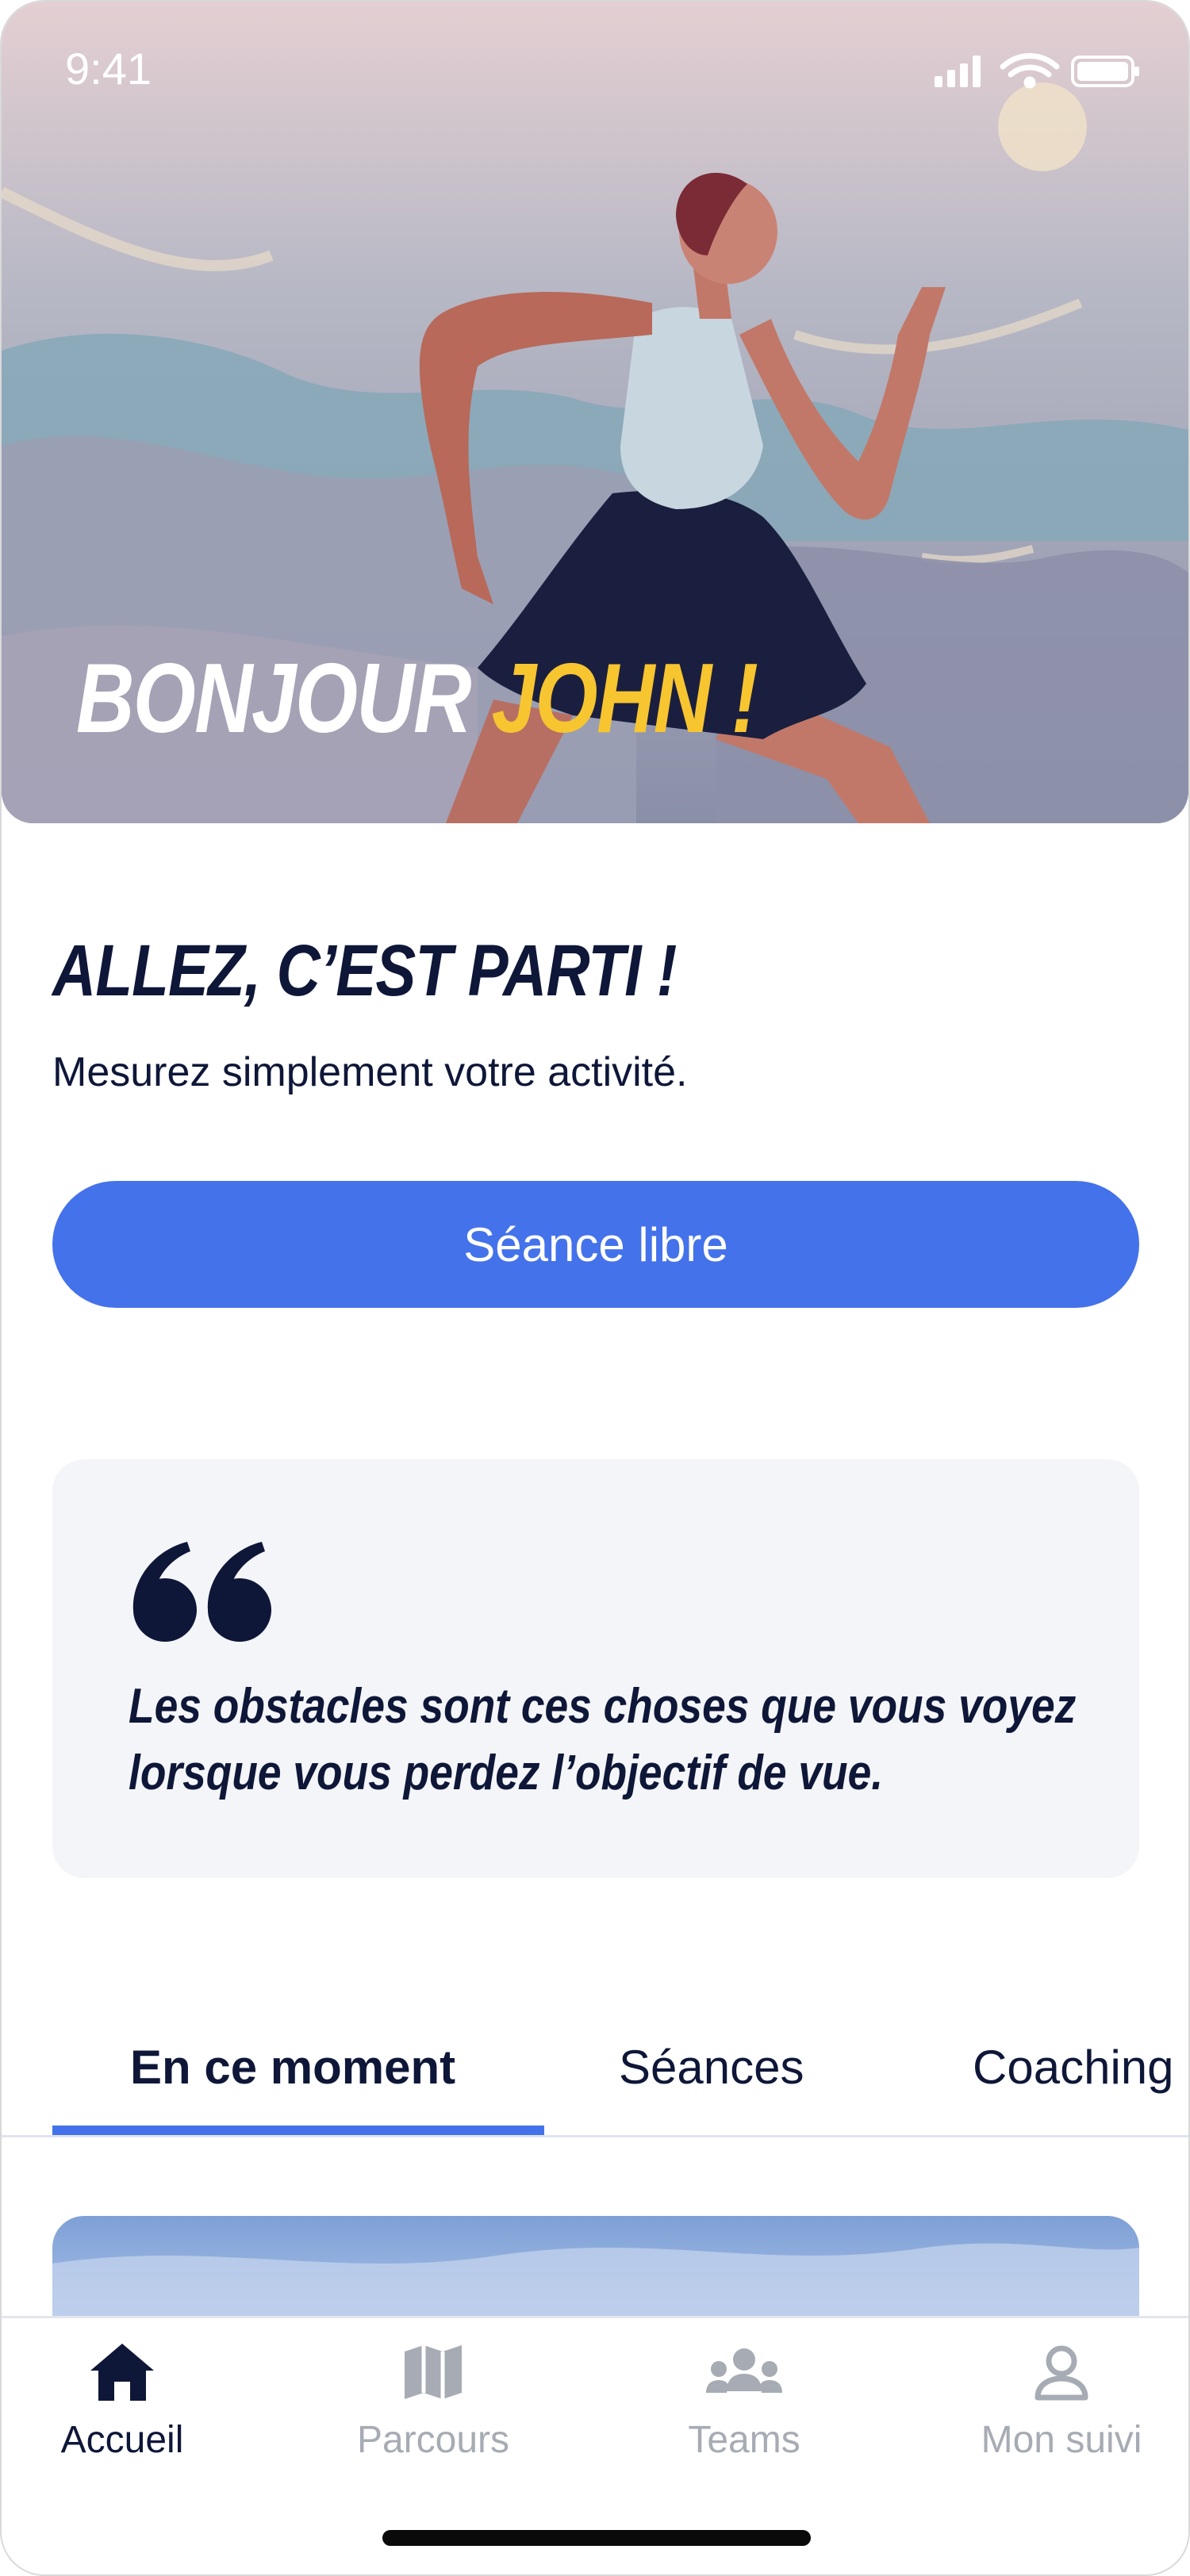  I want to click on headline: ALLEZ, C’EST PARTI !, so click(364, 970).